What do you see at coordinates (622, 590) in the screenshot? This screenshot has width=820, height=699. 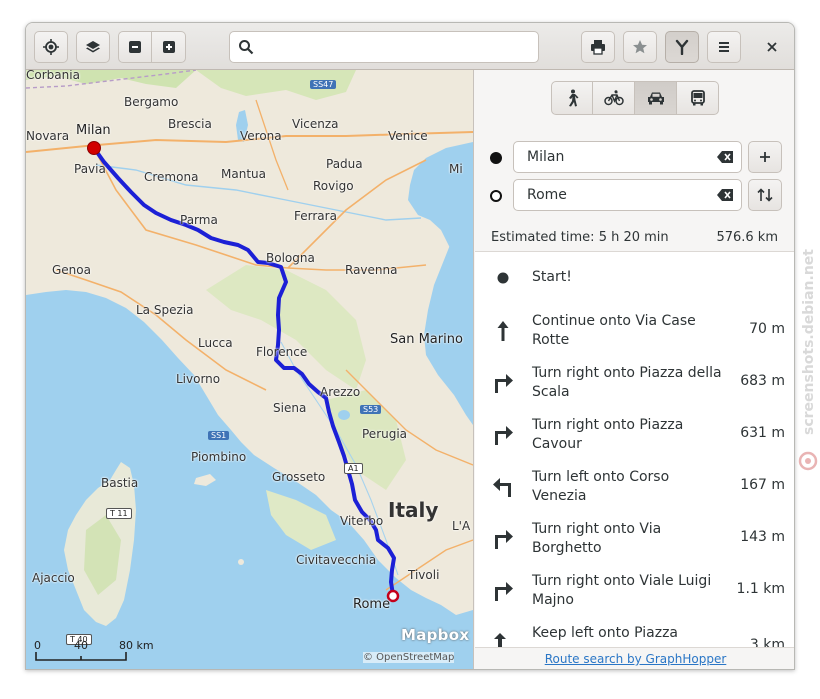 I see `instruction-text: Turn right onto Viale Luigi Majno` at bounding box center [622, 590].